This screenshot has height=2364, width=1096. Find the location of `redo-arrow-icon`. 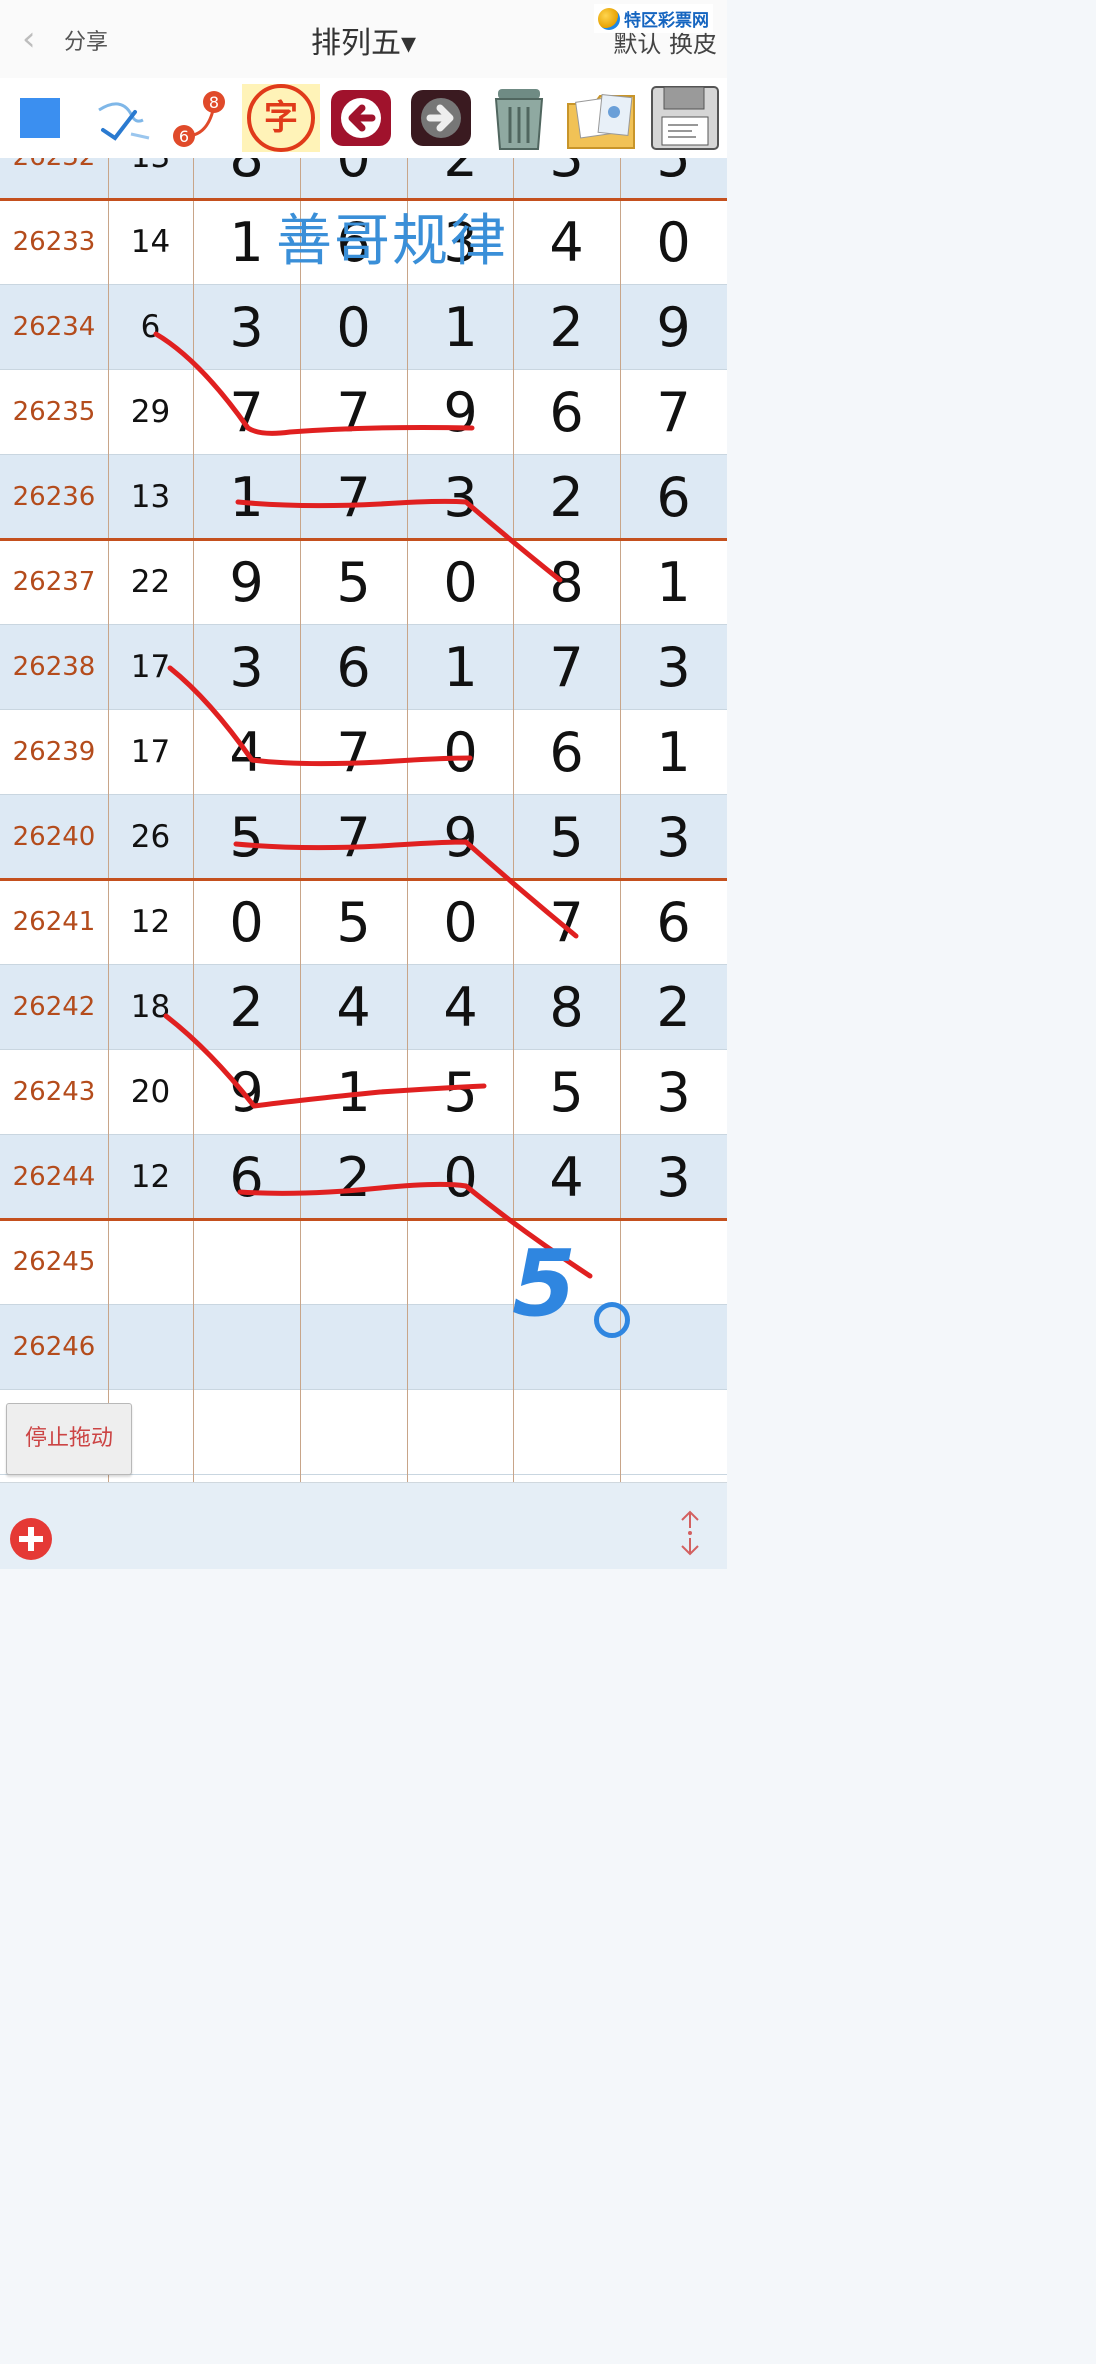

redo-arrow-icon is located at coordinates (441, 118).